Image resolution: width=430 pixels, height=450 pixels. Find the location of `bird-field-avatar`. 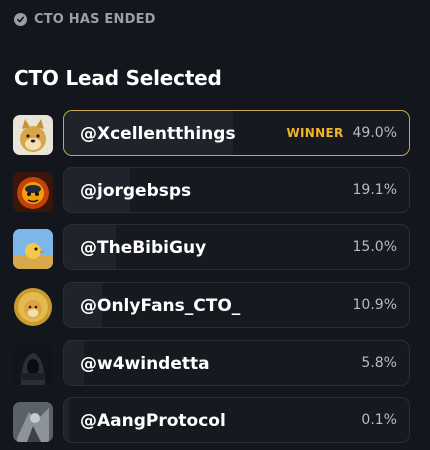

bird-field-avatar is located at coordinates (33, 249).